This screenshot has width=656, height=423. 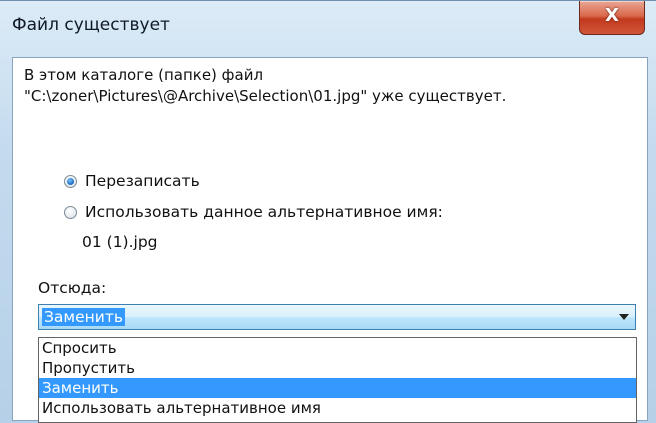 What do you see at coordinates (142, 181) in the screenshot?
I see `radio-overwrite-label: Перезаписать` at bounding box center [142, 181].